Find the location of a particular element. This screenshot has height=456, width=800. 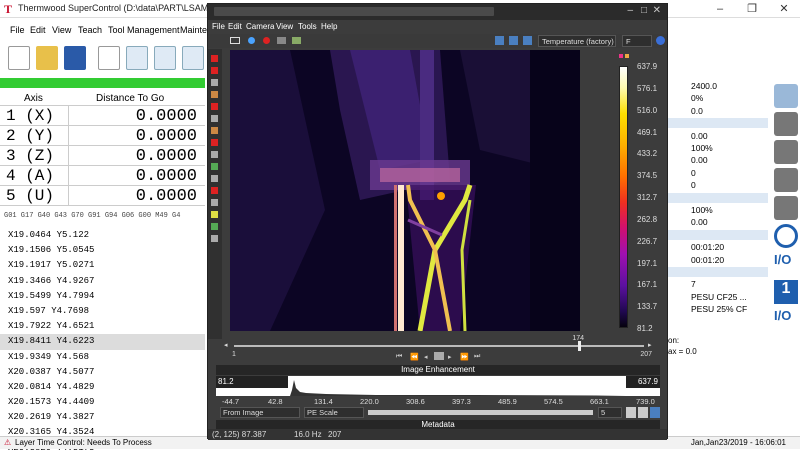

filter-pause-icon is located at coordinates (786, 180).